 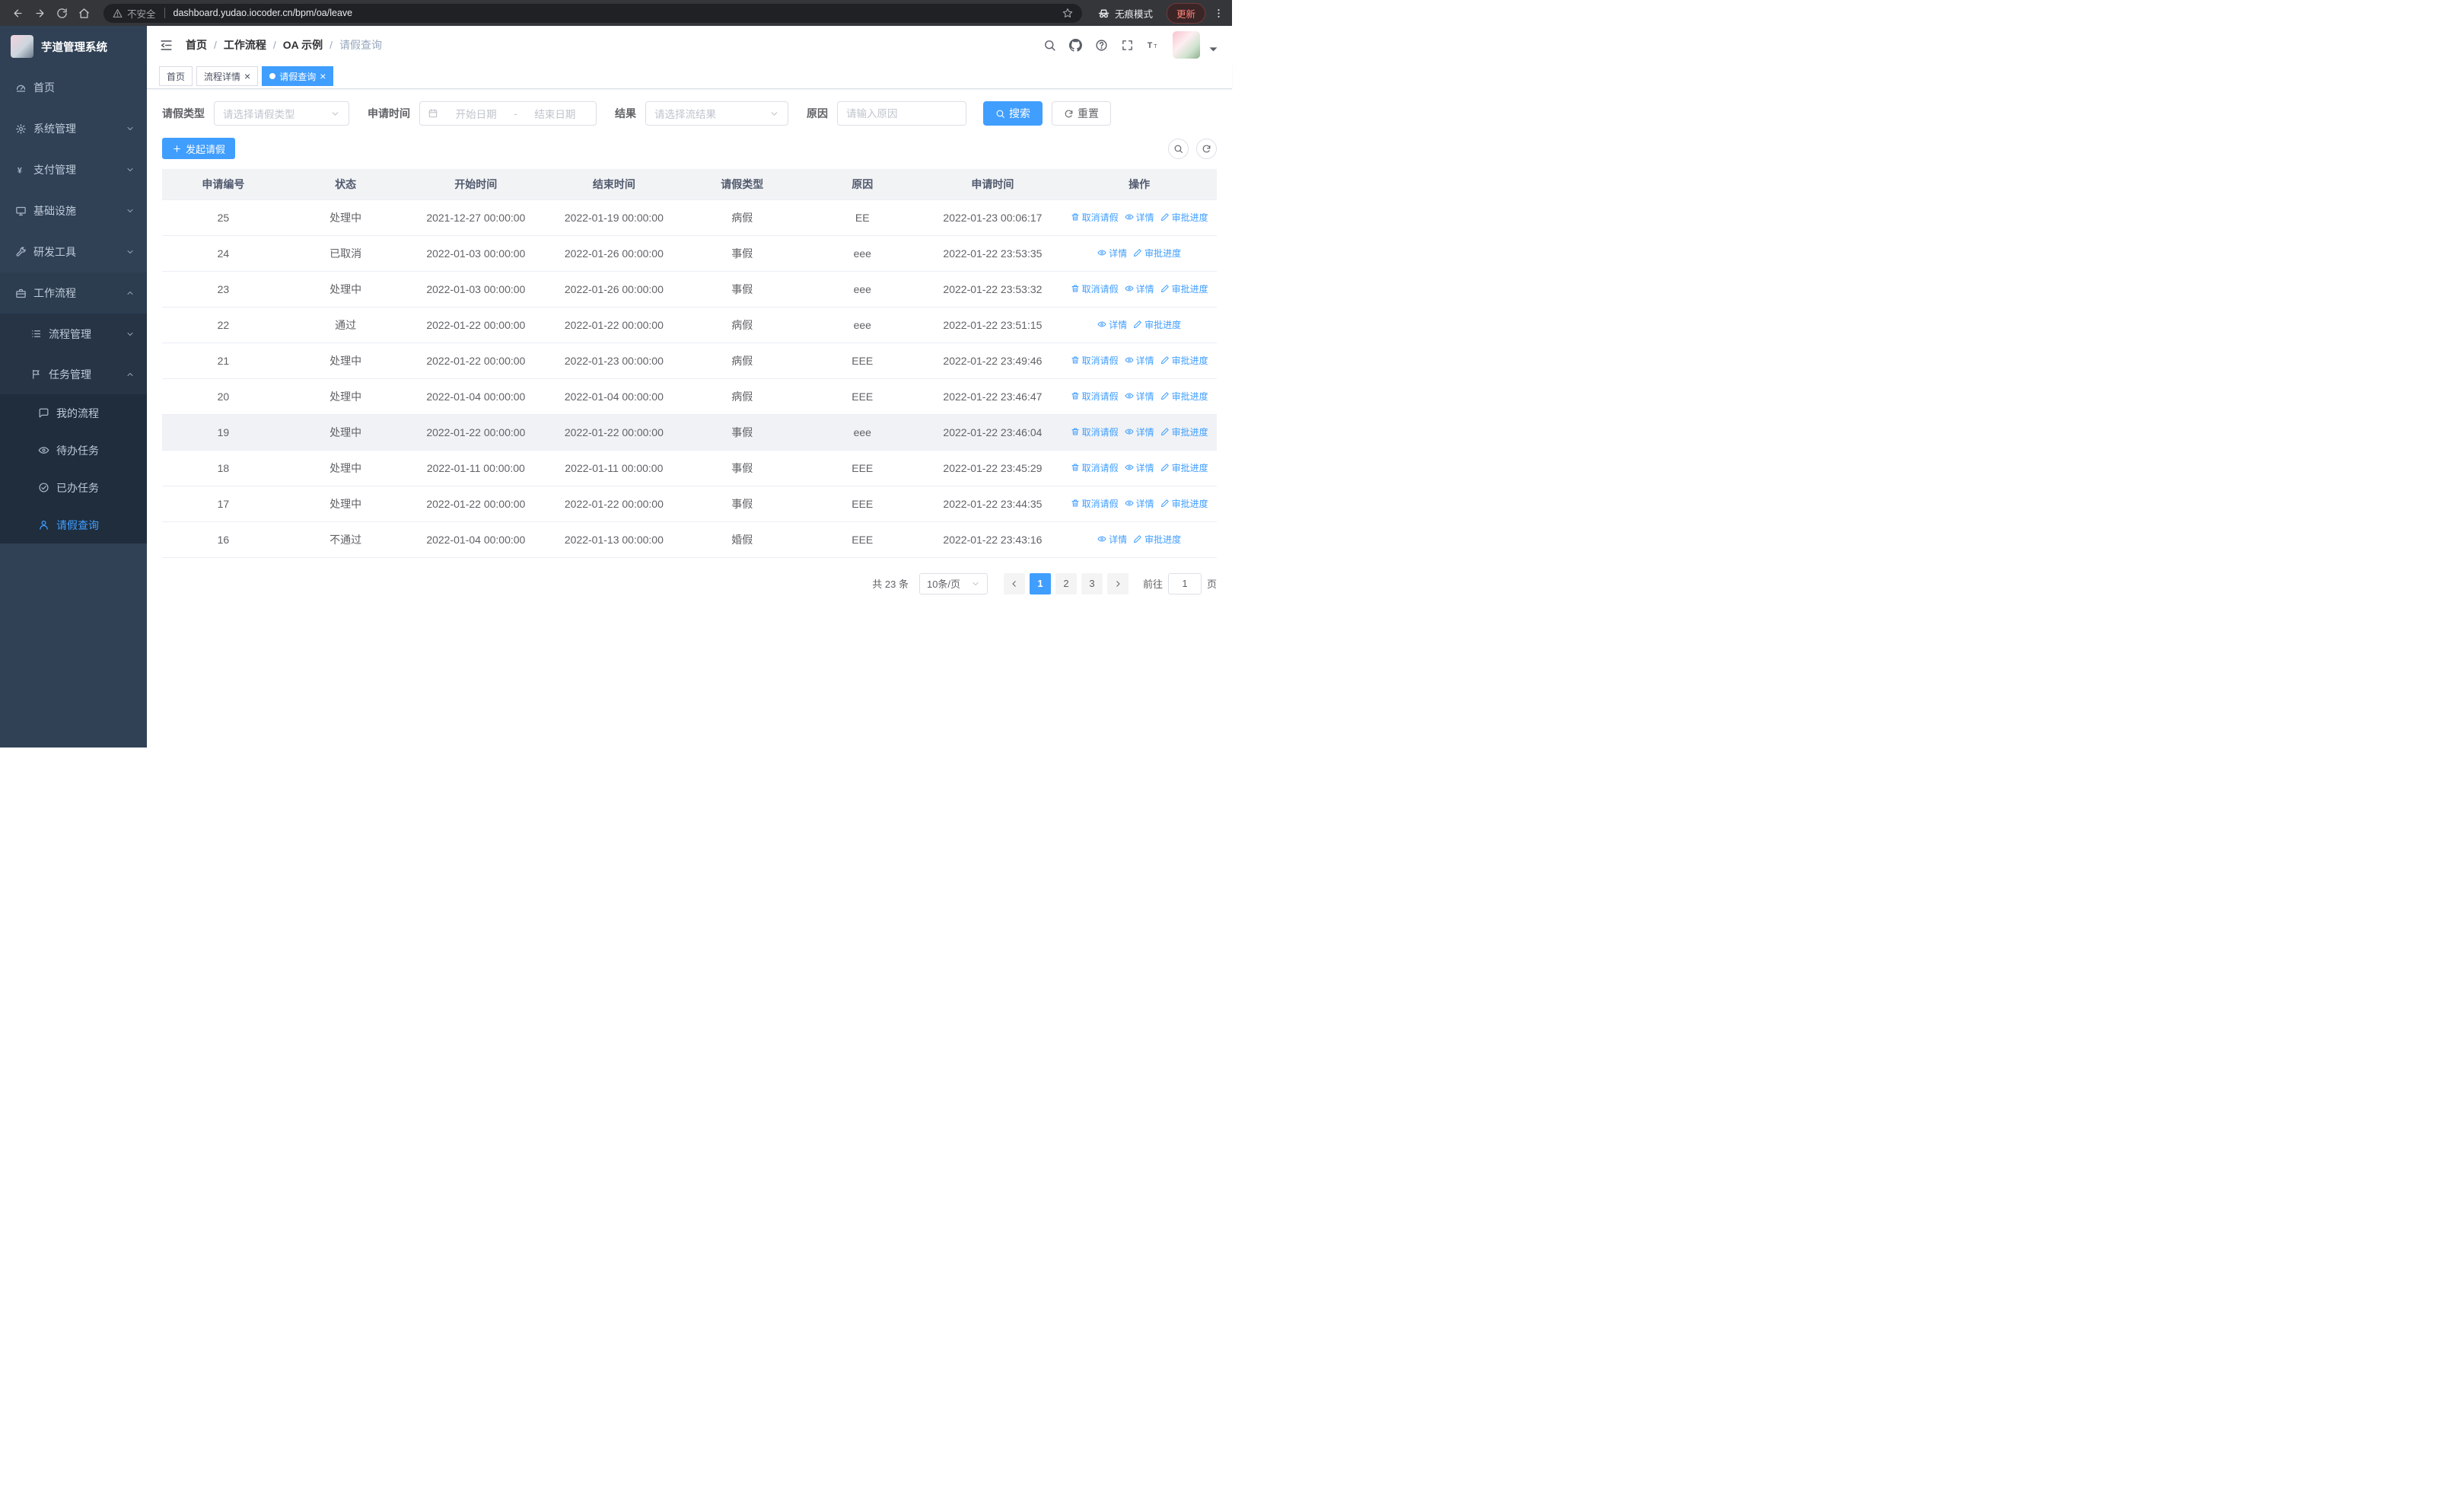 I want to click on sidebar-item-系统管理: 系统管理, so click(x=73, y=128).